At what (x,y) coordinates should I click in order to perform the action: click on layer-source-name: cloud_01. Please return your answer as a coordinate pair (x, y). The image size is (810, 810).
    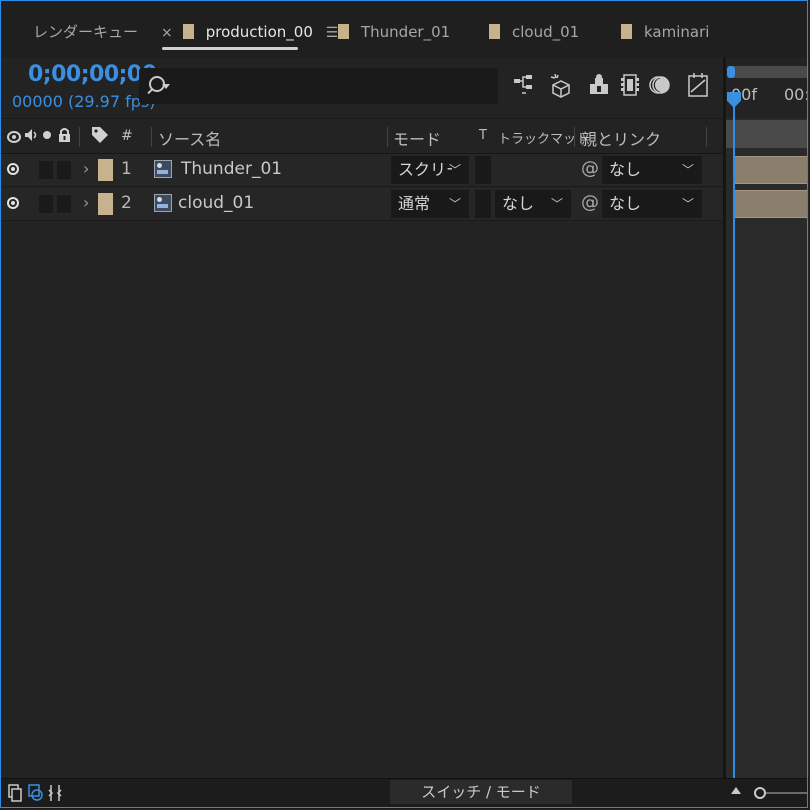
    Looking at the image, I should click on (216, 203).